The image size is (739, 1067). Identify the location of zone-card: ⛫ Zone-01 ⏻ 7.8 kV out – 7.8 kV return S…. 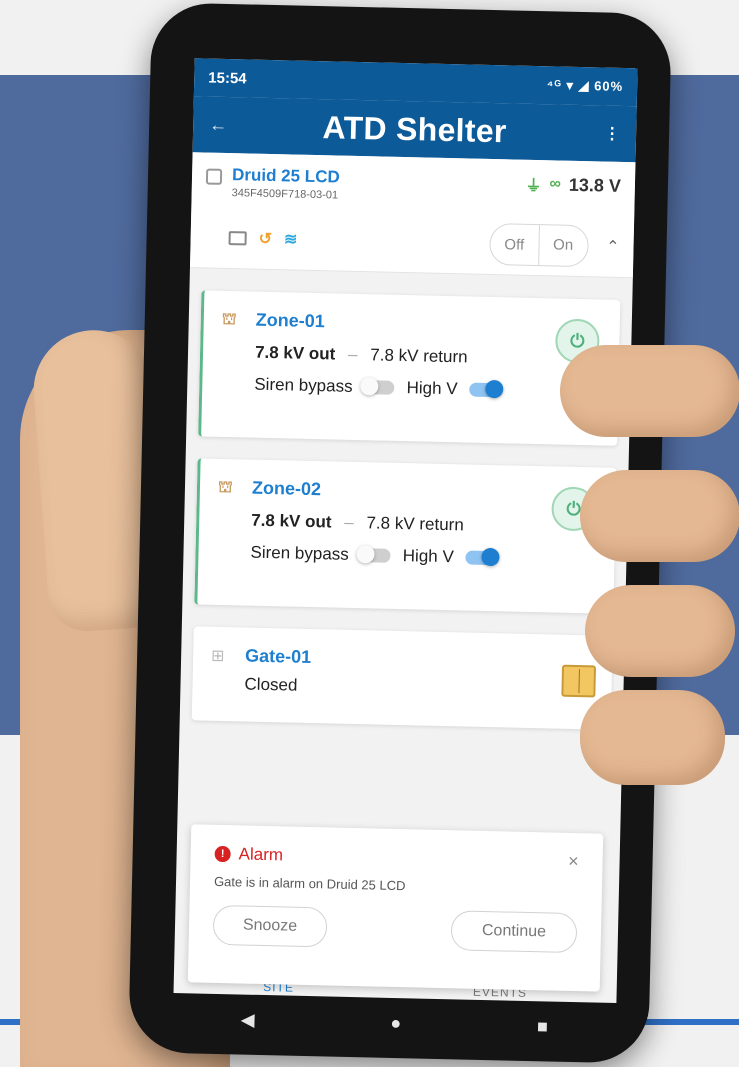
(409, 368).